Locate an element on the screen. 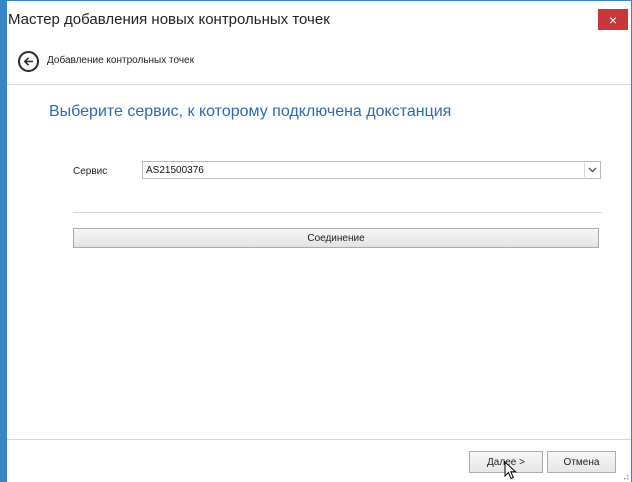 The width and height of the screenshot is (632, 482). service-dropdown: AS21500376 is located at coordinates (371, 170).